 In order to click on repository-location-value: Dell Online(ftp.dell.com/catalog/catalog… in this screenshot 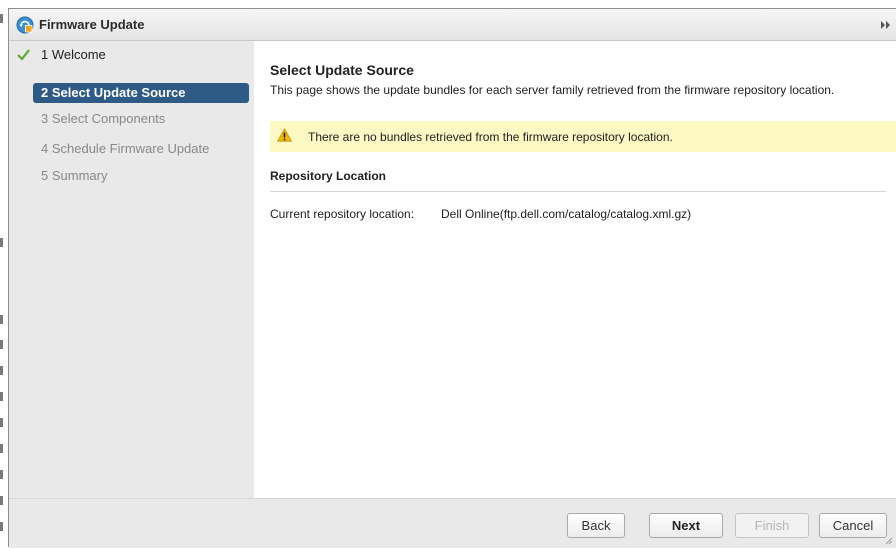, I will do `click(566, 214)`.